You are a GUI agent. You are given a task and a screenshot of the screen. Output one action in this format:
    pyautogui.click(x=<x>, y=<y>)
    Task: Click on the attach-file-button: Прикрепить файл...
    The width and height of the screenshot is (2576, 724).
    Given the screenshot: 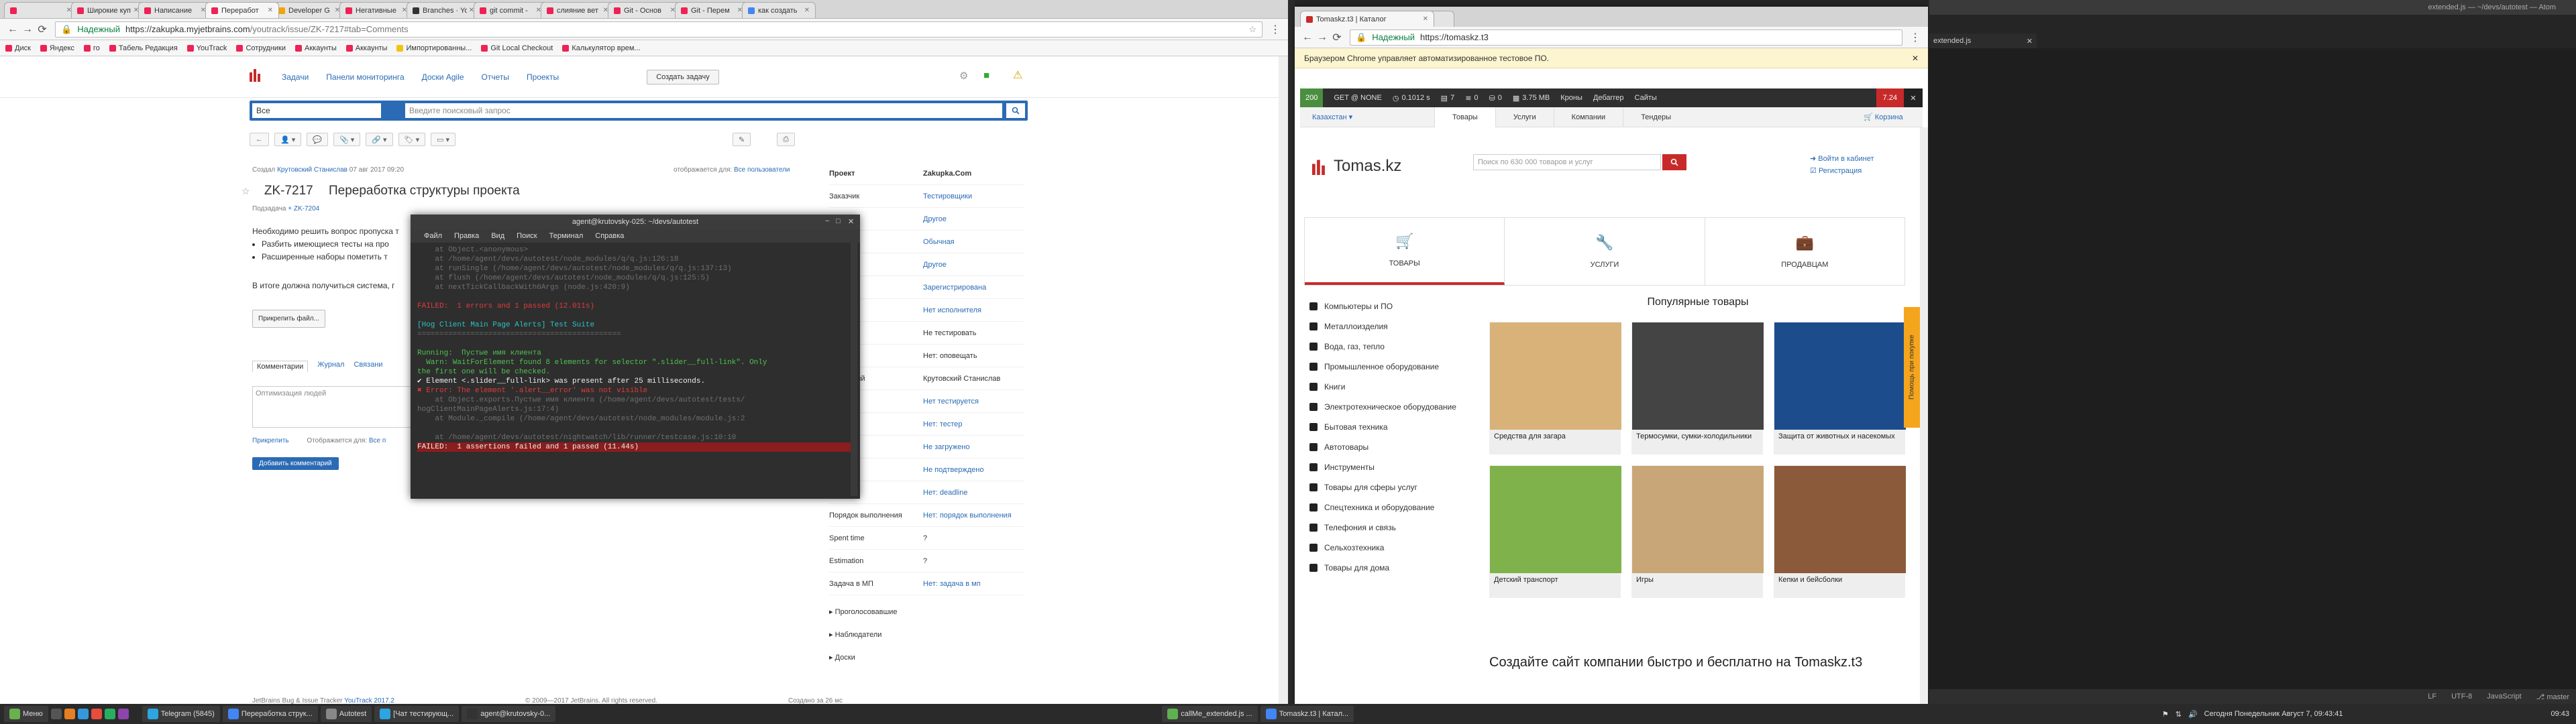 What is the action you would take?
    pyautogui.click(x=288, y=319)
    